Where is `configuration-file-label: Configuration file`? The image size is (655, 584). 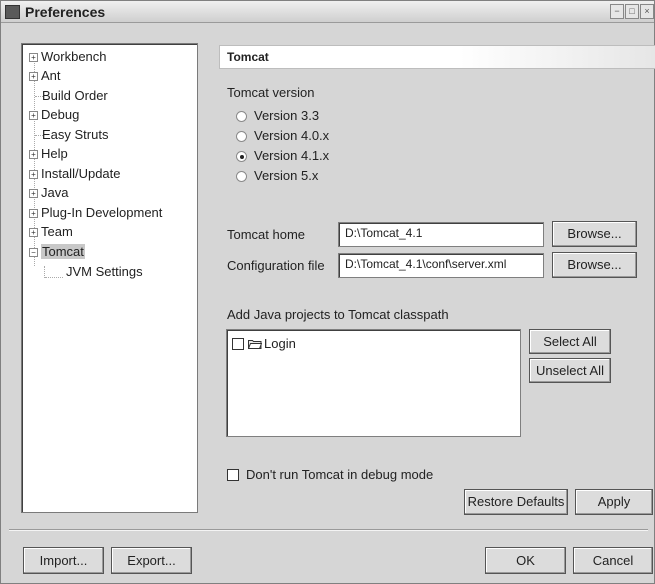 configuration-file-label: Configuration file is located at coordinates (276, 265).